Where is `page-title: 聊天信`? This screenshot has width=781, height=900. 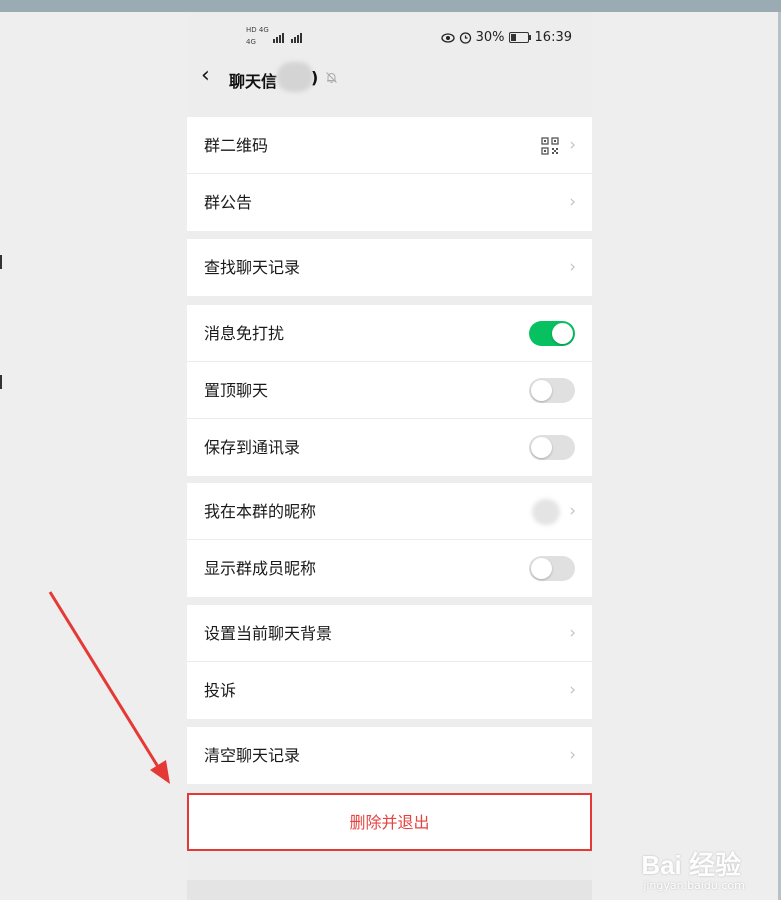
page-title: 聊天信 is located at coordinates (253, 81).